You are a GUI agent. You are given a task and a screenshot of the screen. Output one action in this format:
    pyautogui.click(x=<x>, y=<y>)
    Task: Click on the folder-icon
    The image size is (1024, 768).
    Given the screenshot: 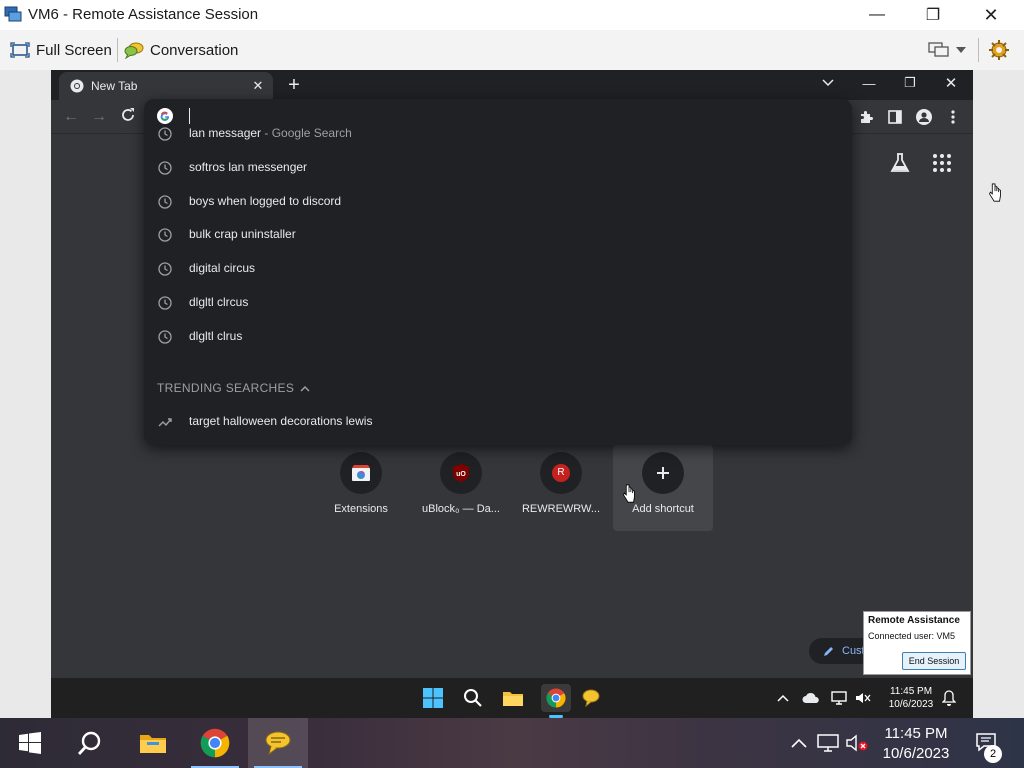 What is the action you would take?
    pyautogui.click(x=153, y=744)
    